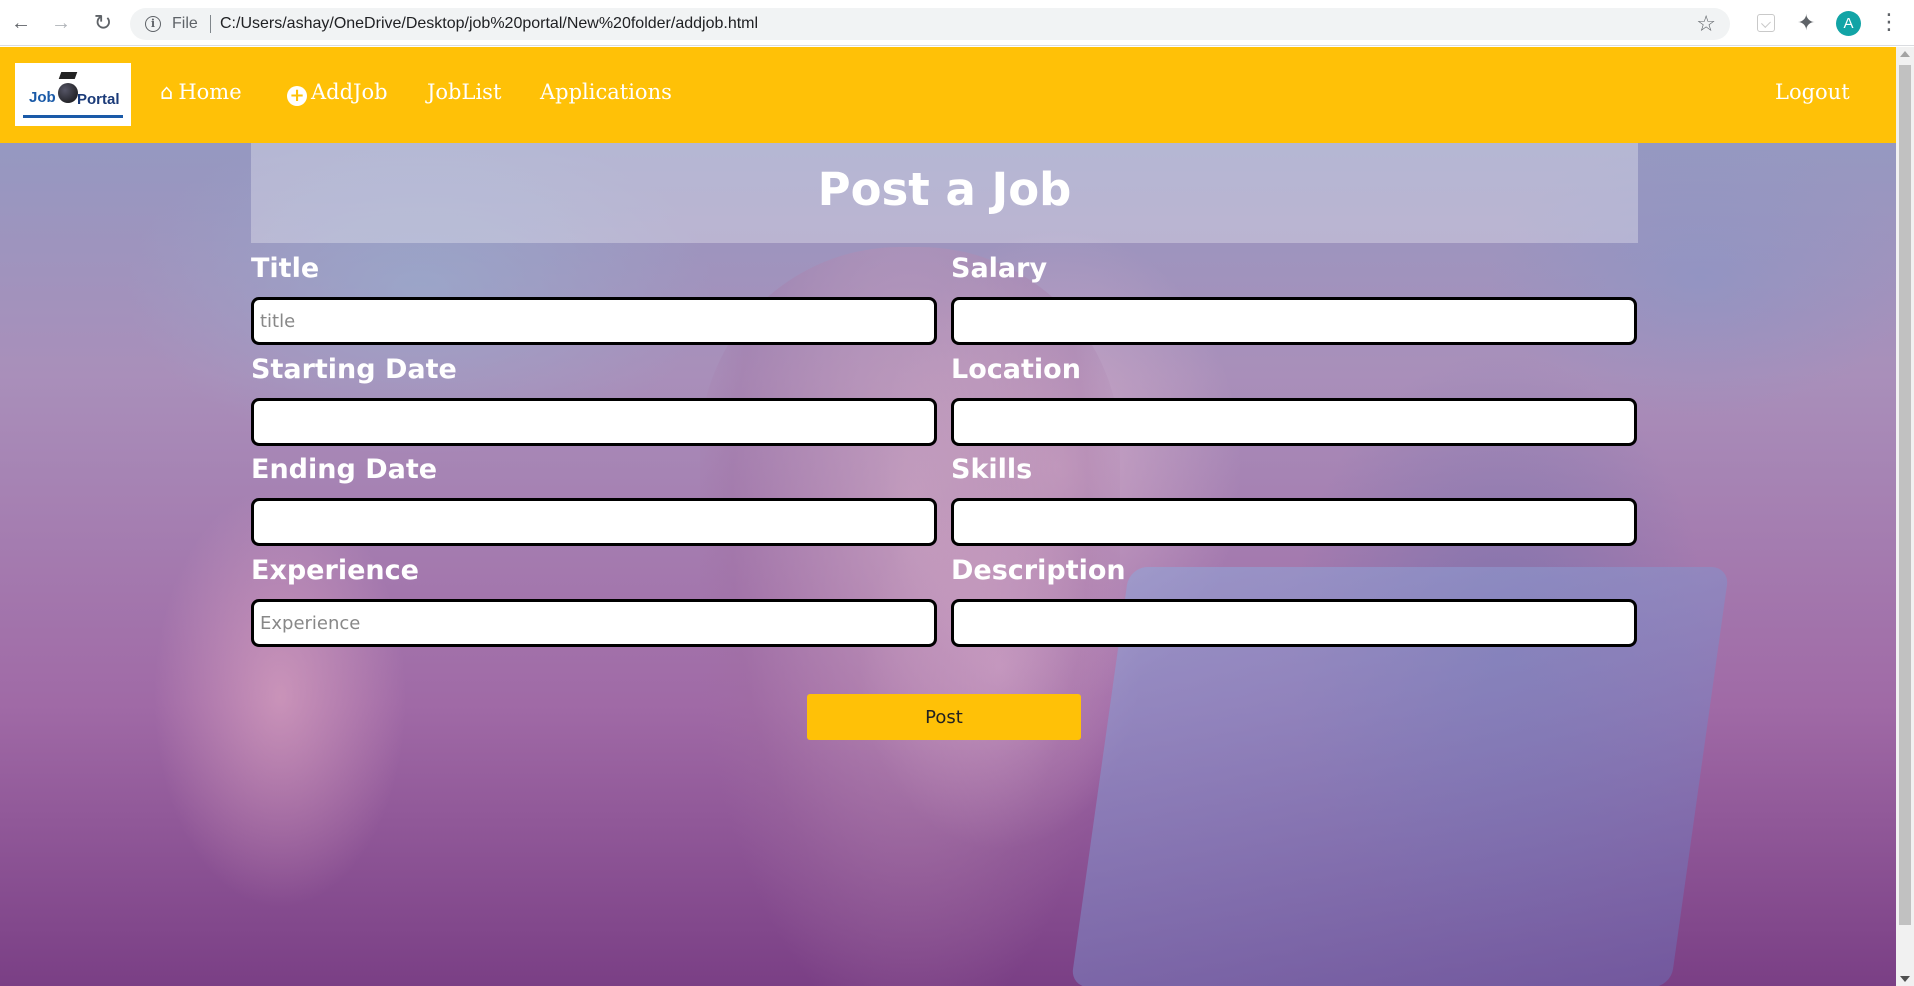 This screenshot has width=1914, height=986. I want to click on reload-icon: ↻, so click(103, 23).